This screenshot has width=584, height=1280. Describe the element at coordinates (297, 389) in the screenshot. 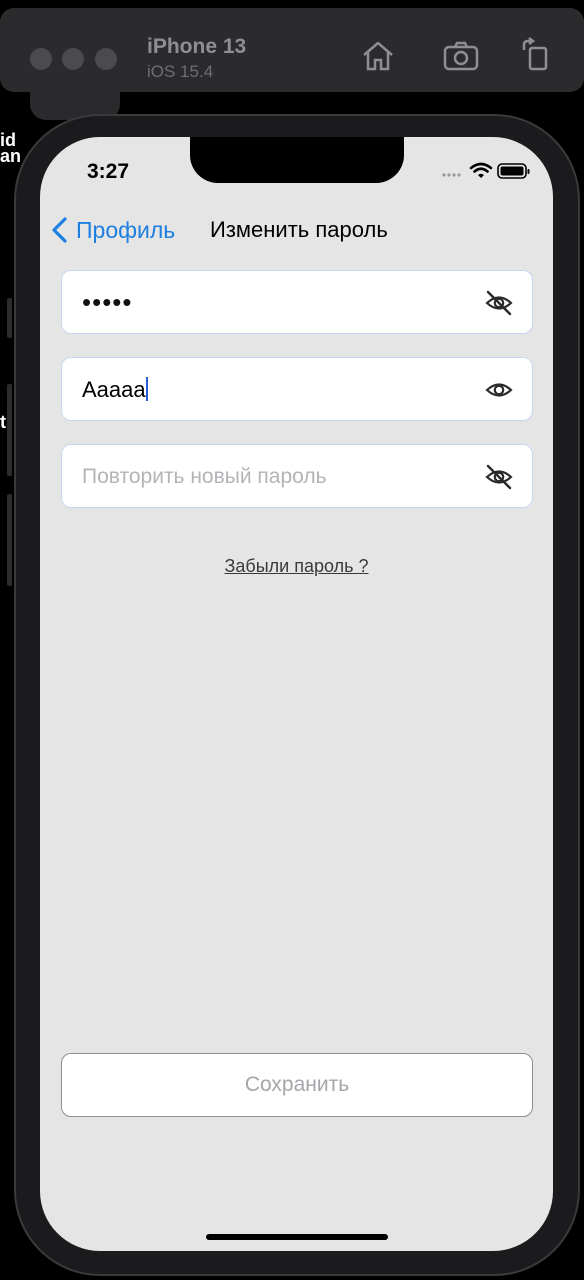

I see `new-password-field: Aaaaa` at that location.